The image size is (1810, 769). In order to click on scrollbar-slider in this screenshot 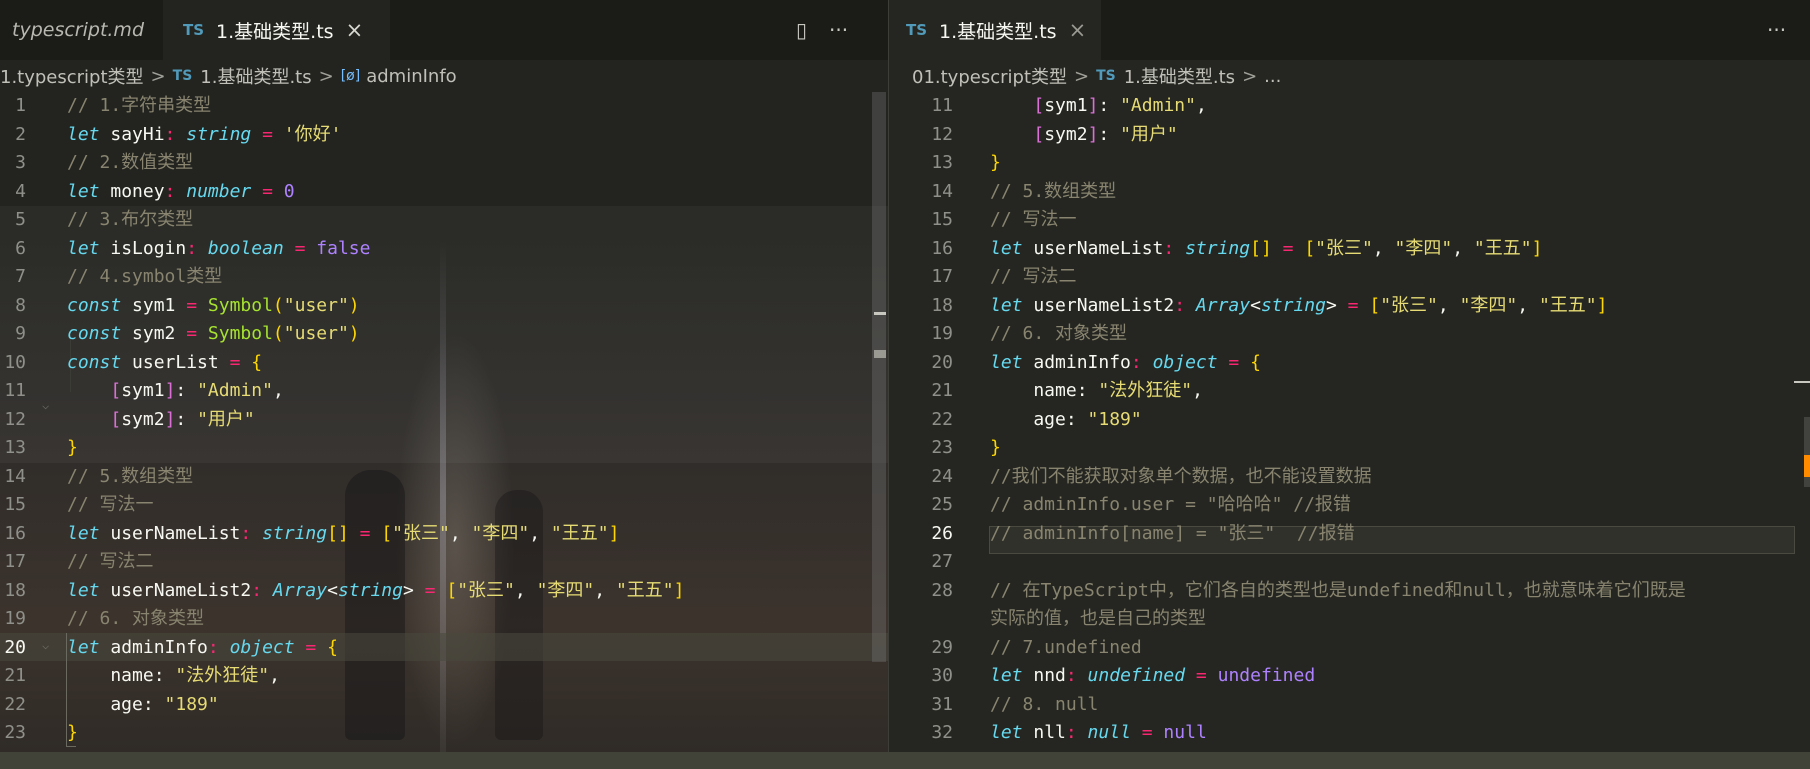, I will do `click(879, 377)`.